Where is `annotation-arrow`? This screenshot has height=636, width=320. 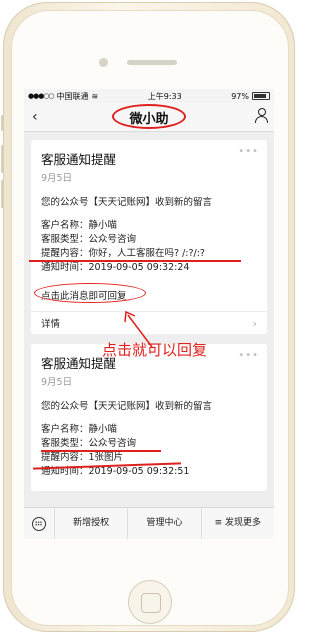
annotation-arrow is located at coordinates (138, 329).